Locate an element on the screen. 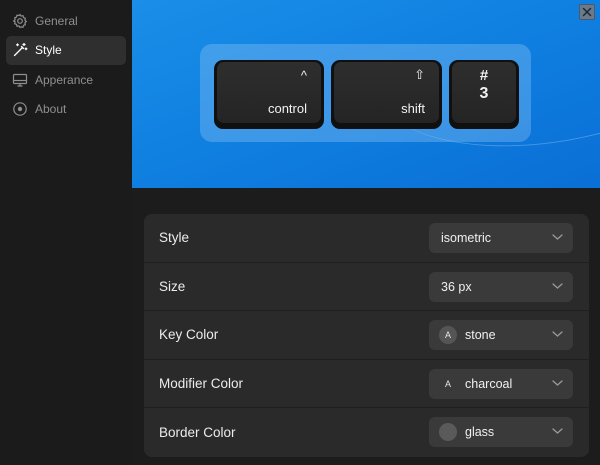 This screenshot has width=600, height=465. key-symbol: ⇧ is located at coordinates (419, 74).